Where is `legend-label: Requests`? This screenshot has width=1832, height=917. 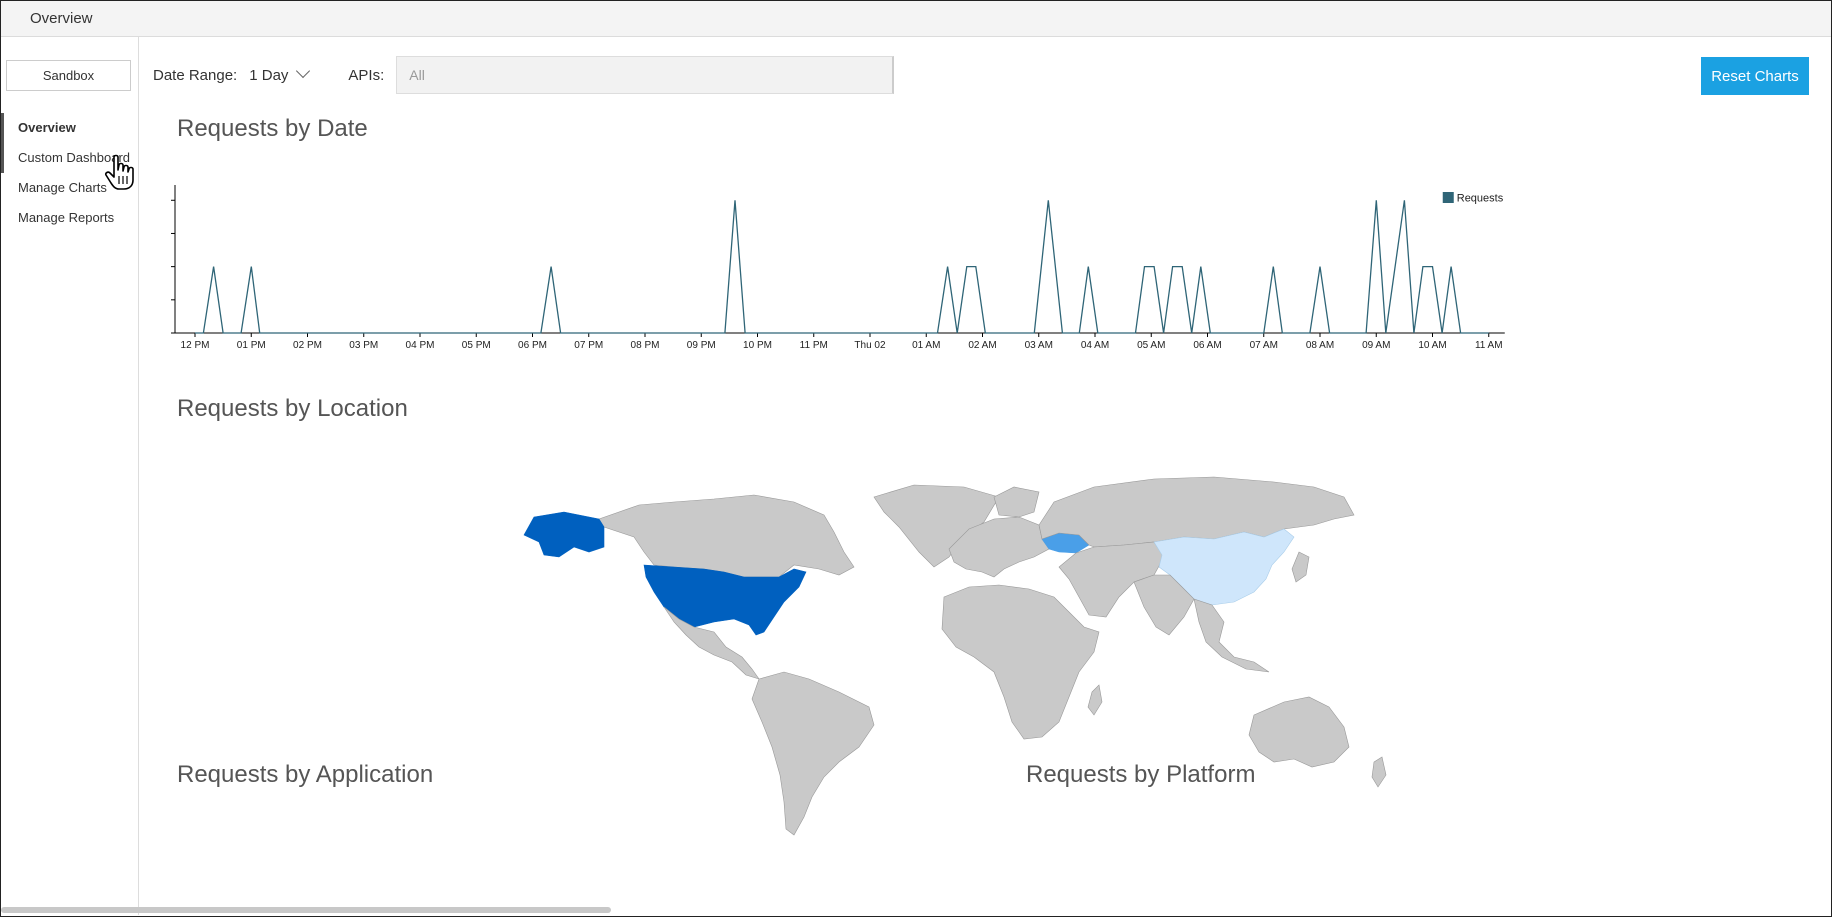 legend-label: Requests is located at coordinates (1480, 199).